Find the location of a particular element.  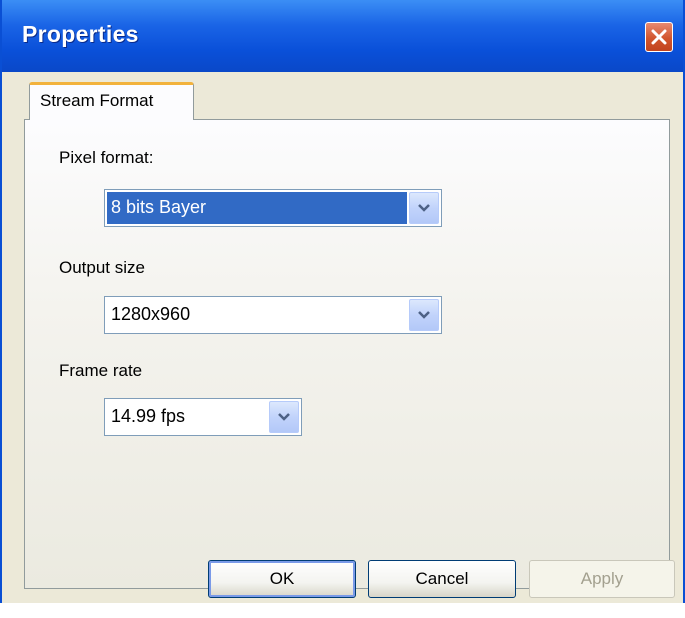

close-icon is located at coordinates (659, 37).